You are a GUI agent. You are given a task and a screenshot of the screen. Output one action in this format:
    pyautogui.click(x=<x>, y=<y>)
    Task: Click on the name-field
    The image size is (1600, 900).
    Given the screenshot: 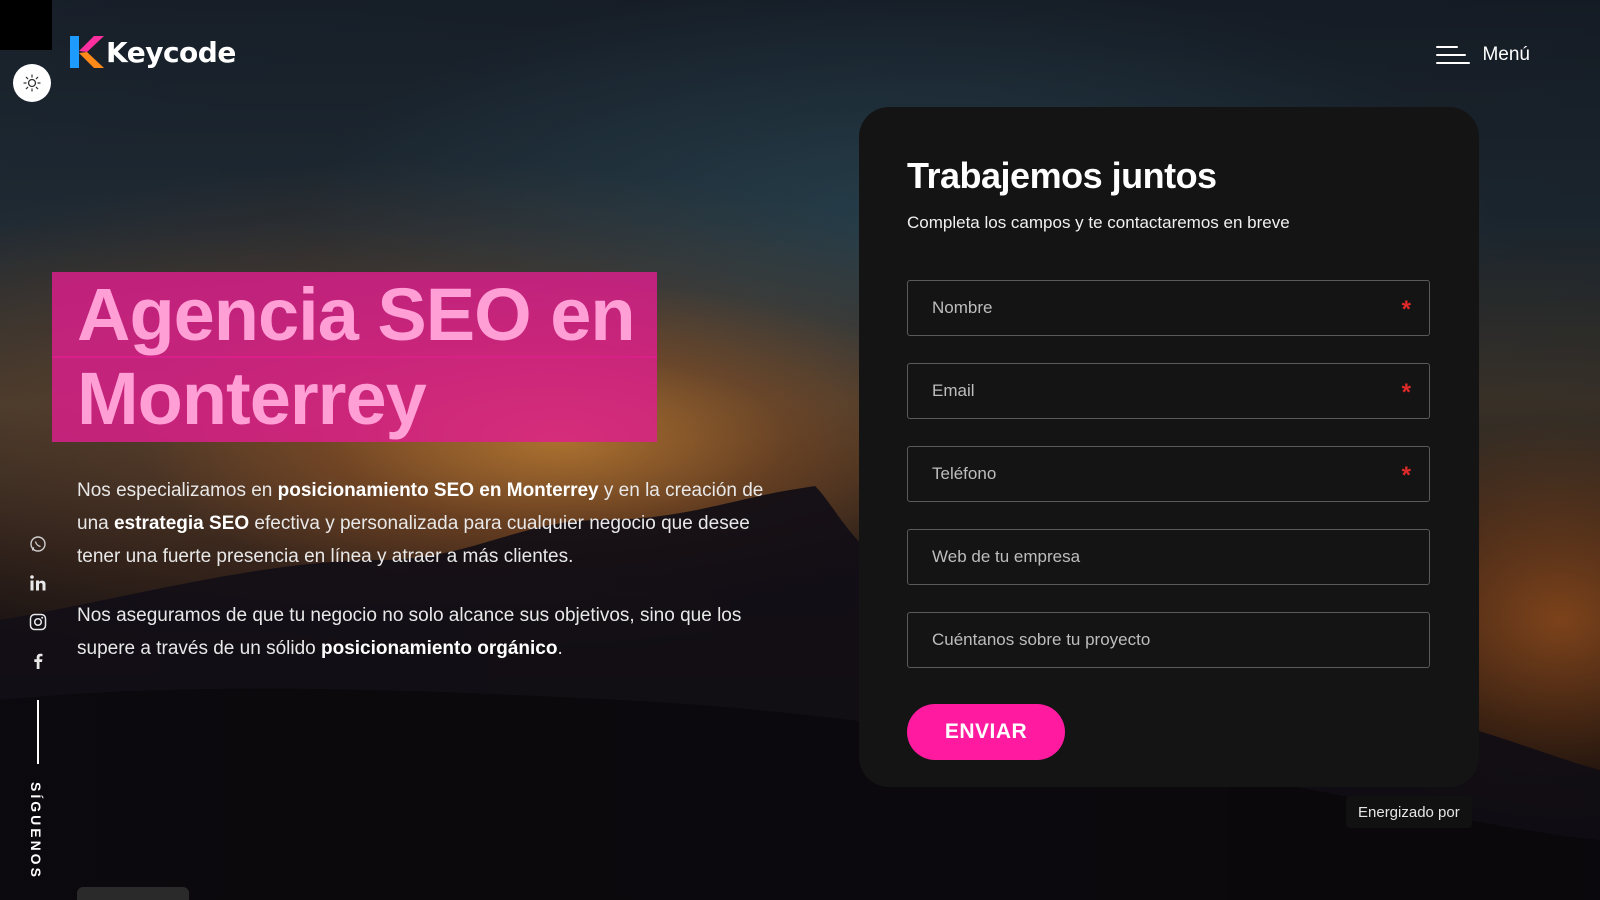 What is the action you would take?
    pyautogui.click(x=1168, y=308)
    